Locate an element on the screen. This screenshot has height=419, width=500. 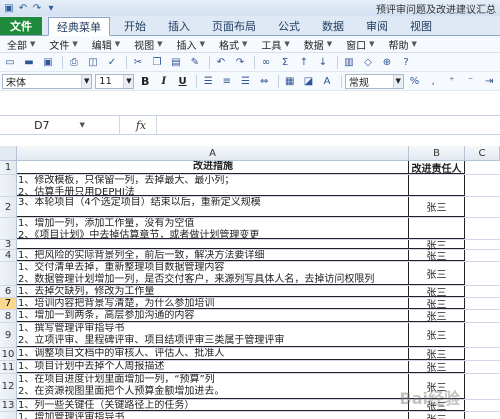
fill-color-icon: ◪ is located at coordinates (309, 81).